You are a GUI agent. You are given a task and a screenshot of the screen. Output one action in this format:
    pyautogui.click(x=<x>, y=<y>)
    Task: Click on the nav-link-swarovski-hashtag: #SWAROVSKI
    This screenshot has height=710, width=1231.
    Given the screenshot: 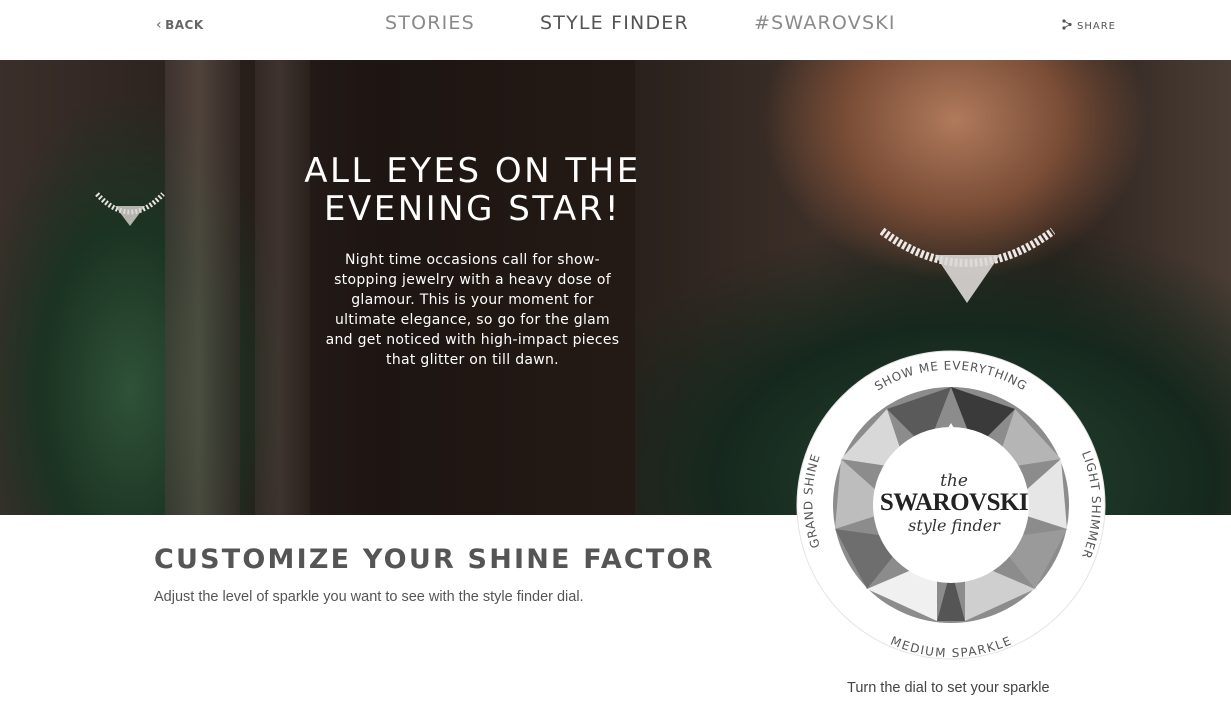 What is the action you would take?
    pyautogui.click(x=825, y=23)
    